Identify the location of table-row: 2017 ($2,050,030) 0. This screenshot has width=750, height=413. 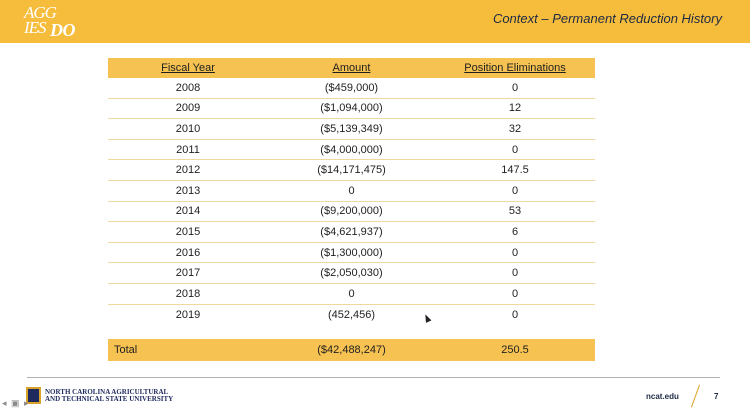
(351, 273).